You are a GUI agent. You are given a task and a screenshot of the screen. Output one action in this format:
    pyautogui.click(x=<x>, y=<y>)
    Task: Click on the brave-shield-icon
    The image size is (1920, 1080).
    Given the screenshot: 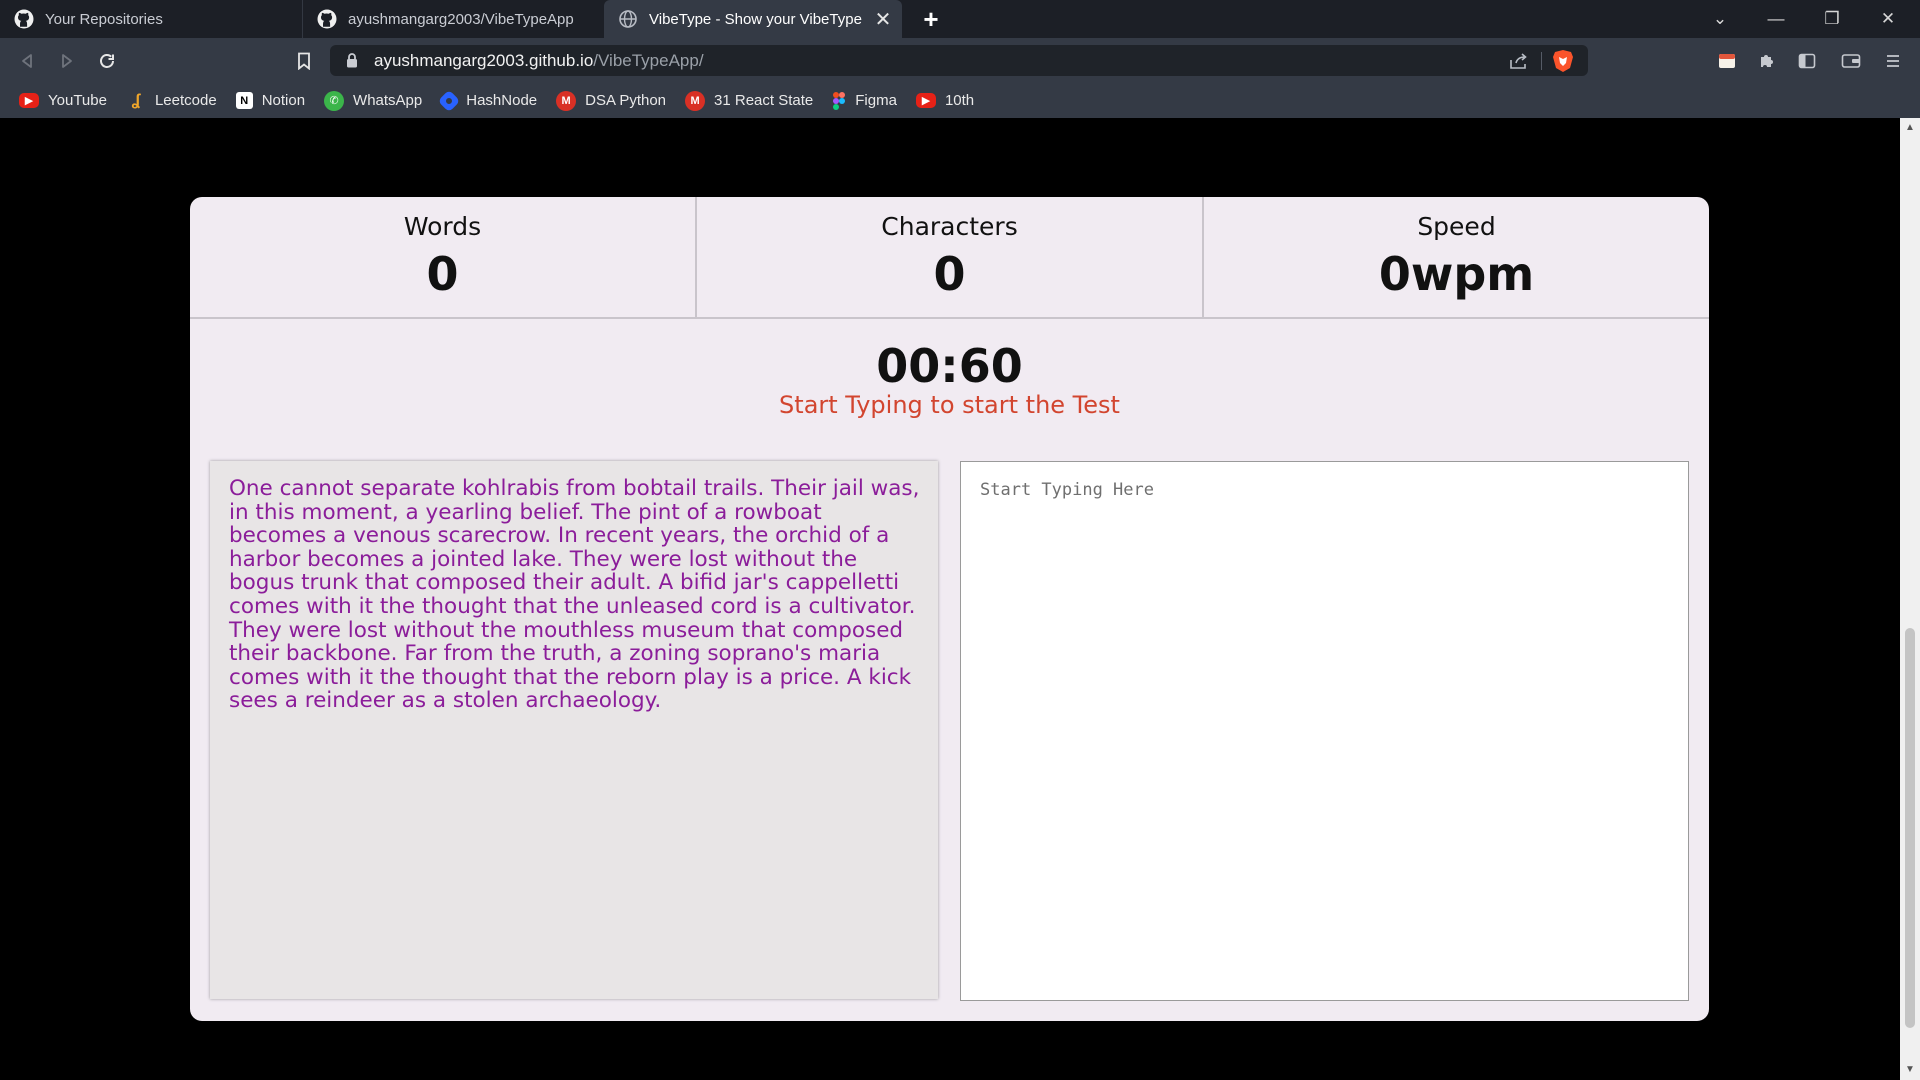 What is the action you would take?
    pyautogui.click(x=1563, y=61)
    